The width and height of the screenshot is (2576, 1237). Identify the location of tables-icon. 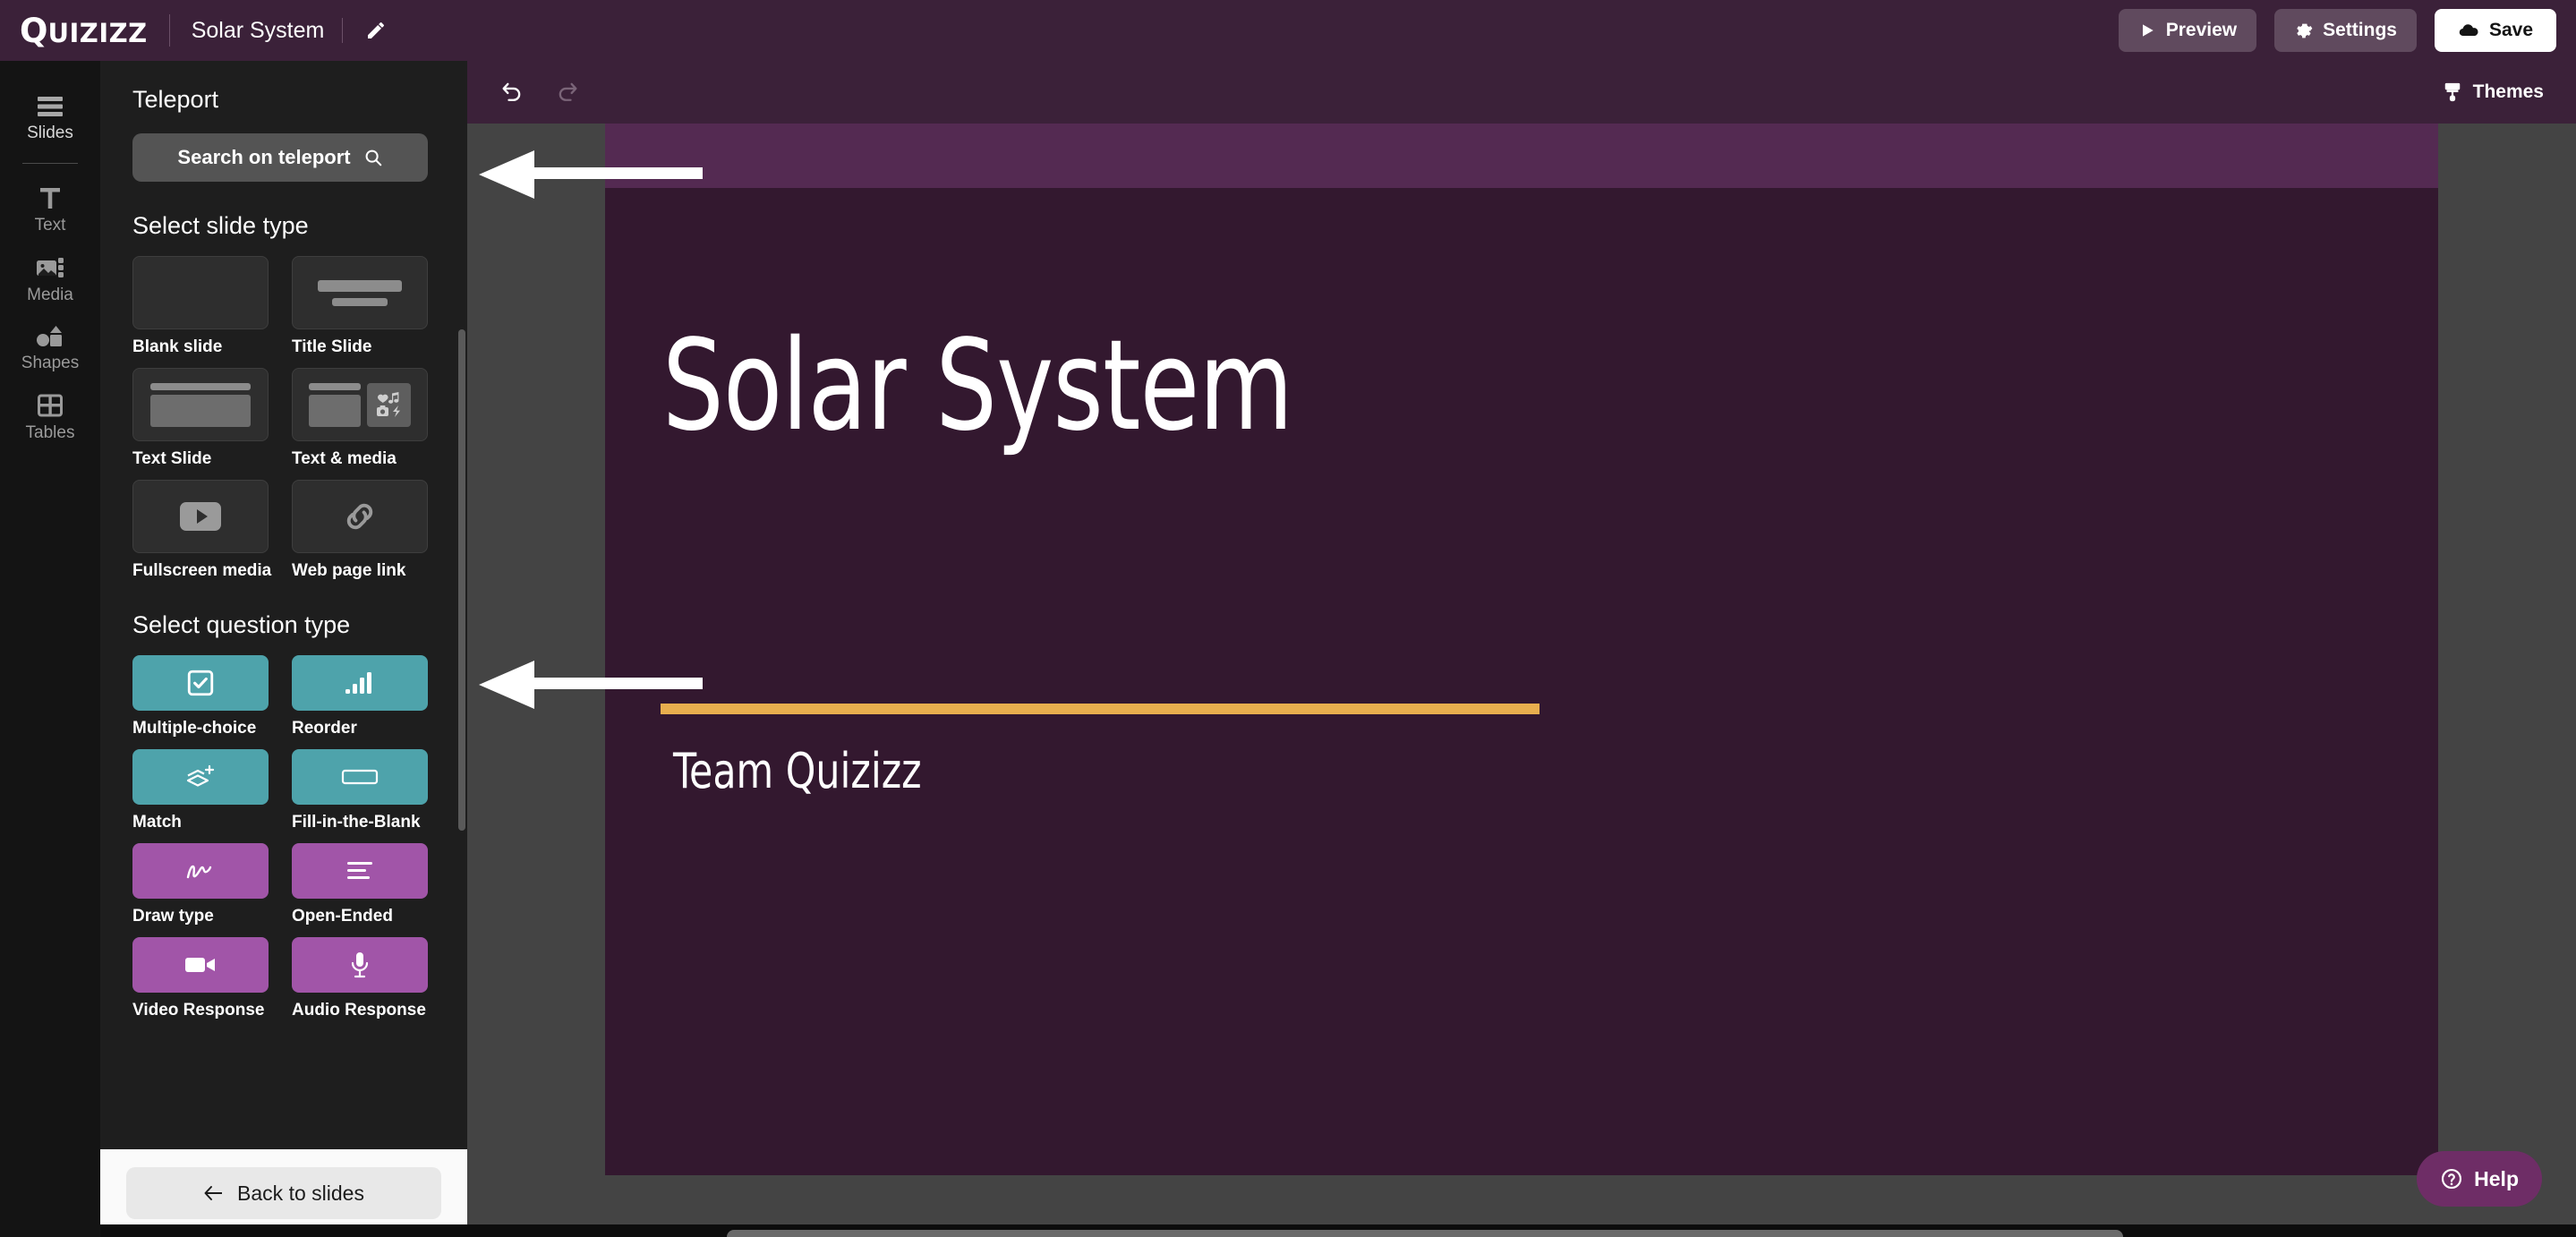
(50, 405).